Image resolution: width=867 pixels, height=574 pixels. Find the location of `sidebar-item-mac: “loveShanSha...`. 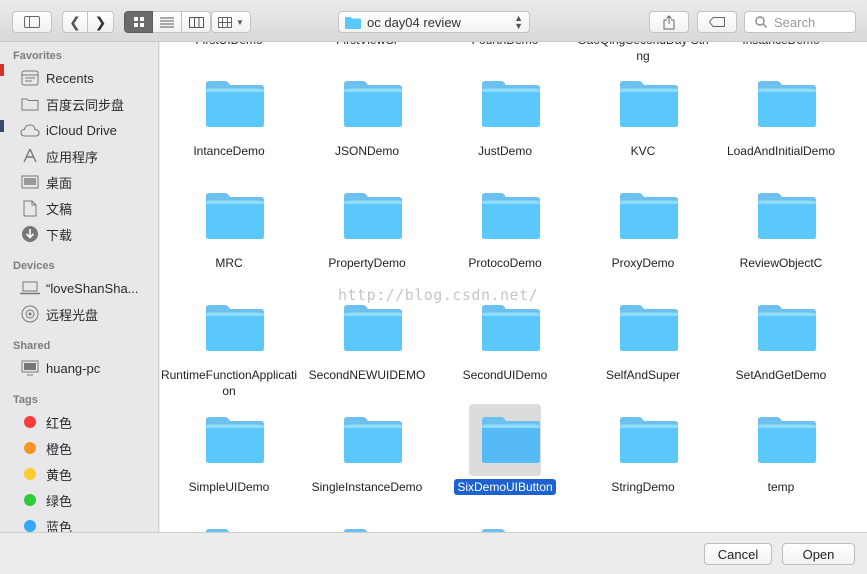

sidebar-item-mac: “loveShanSha... is located at coordinates (87, 288).